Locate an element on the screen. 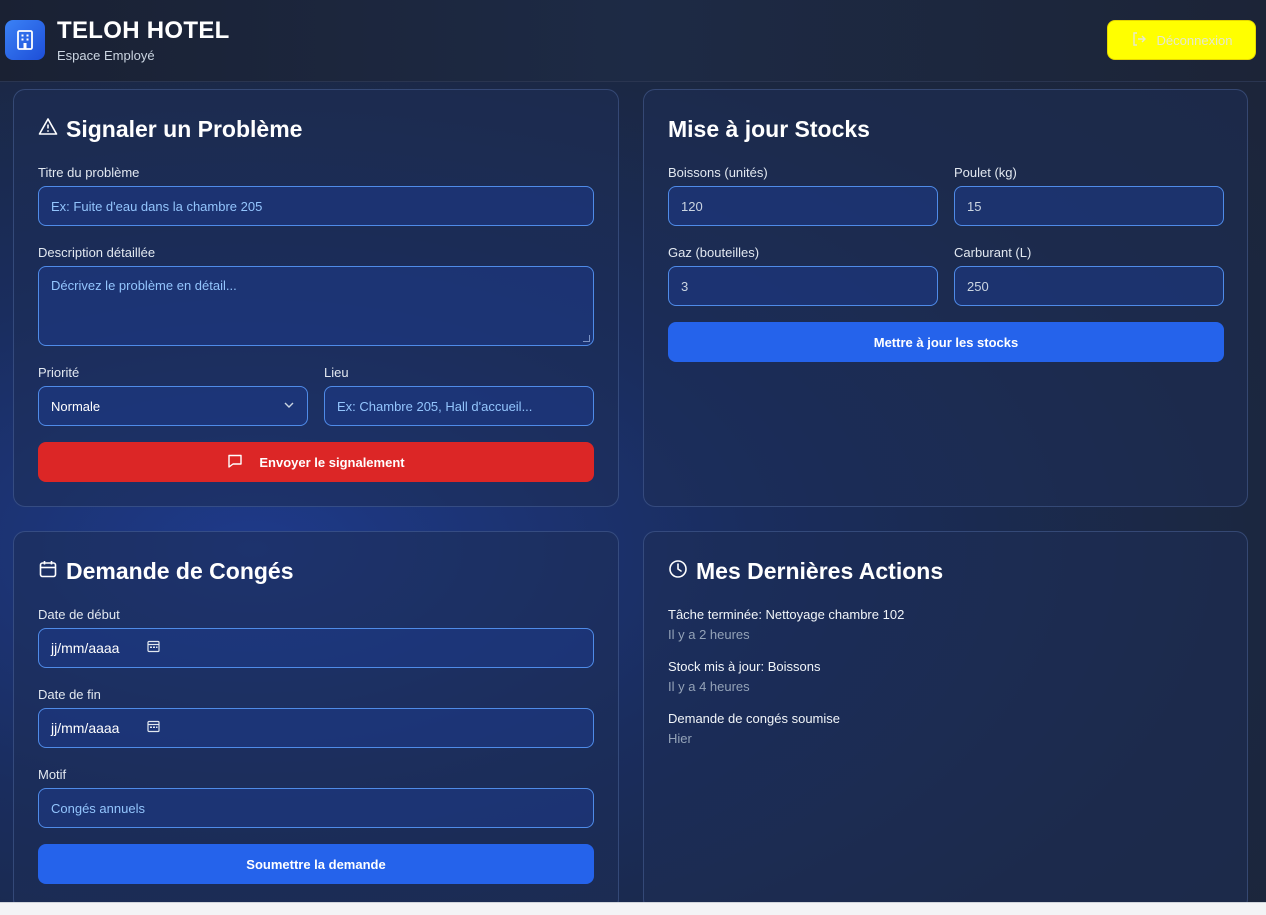  drinks-input: 120 is located at coordinates (803, 206).